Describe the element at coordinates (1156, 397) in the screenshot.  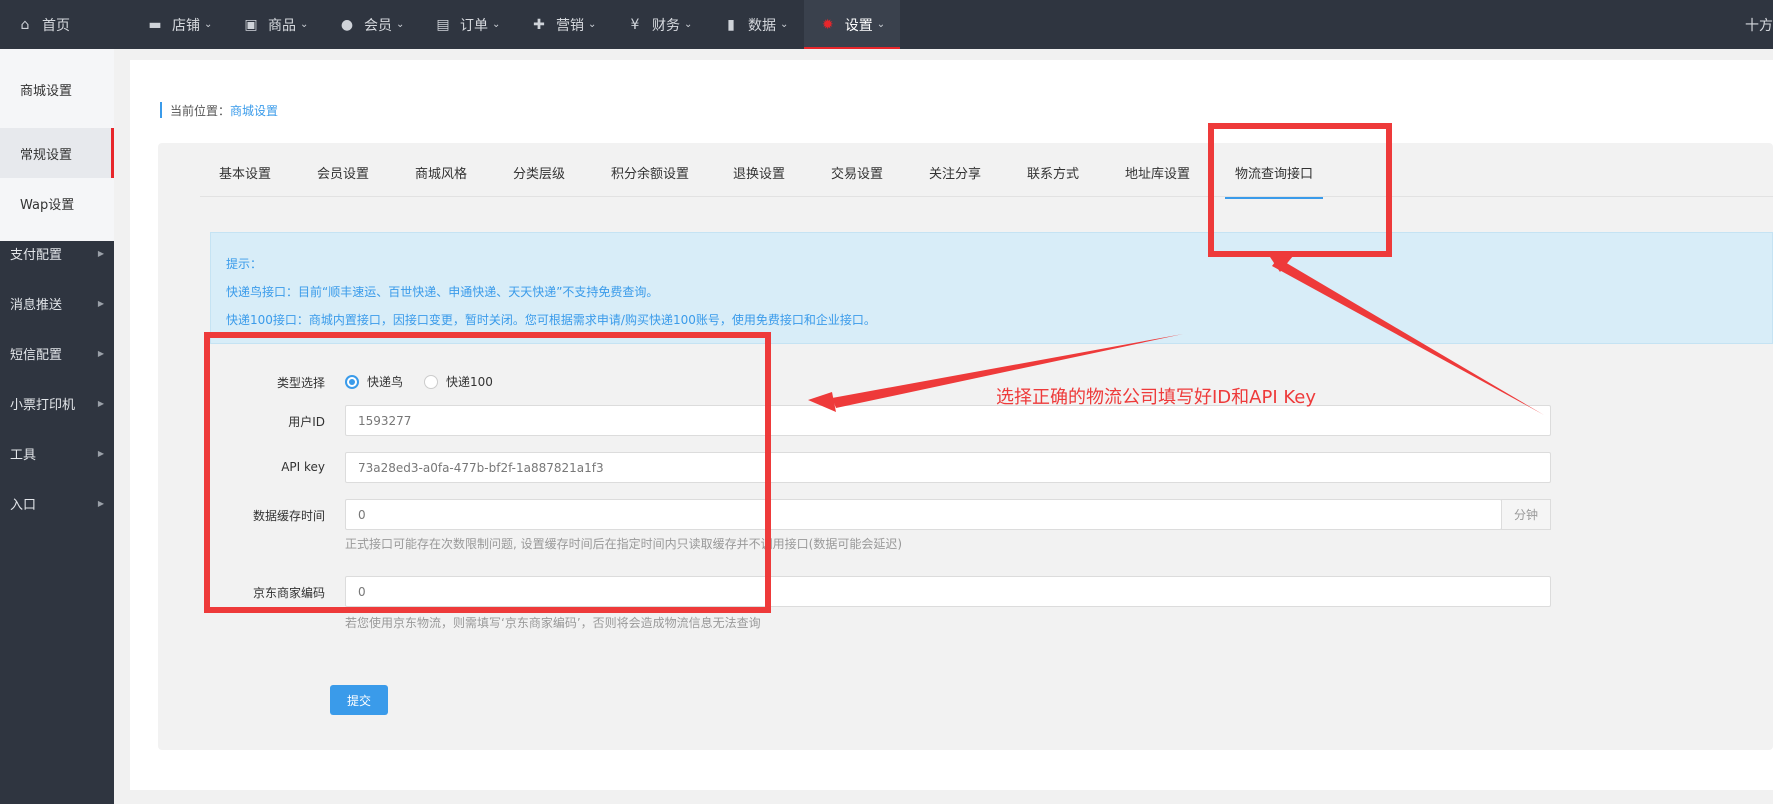
I see `annotation-text: 选择正确的物流公司填写好ID和API Key` at that location.